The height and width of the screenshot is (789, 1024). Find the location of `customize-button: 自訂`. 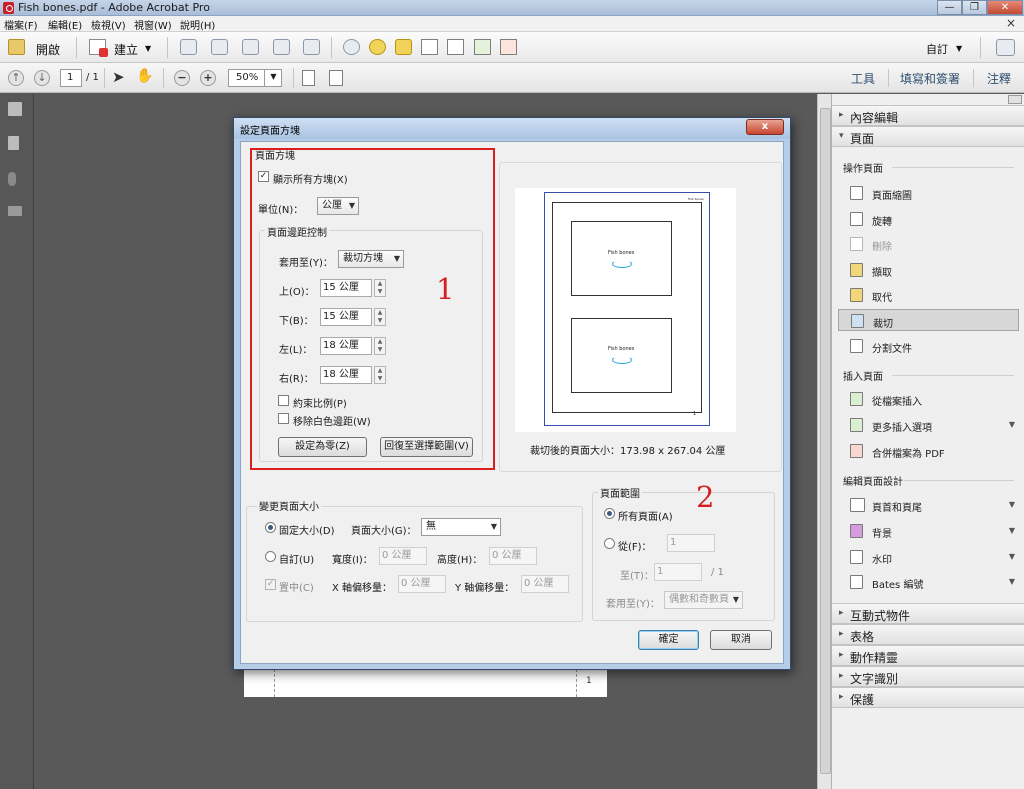

customize-button: 自訂 is located at coordinates (937, 49).